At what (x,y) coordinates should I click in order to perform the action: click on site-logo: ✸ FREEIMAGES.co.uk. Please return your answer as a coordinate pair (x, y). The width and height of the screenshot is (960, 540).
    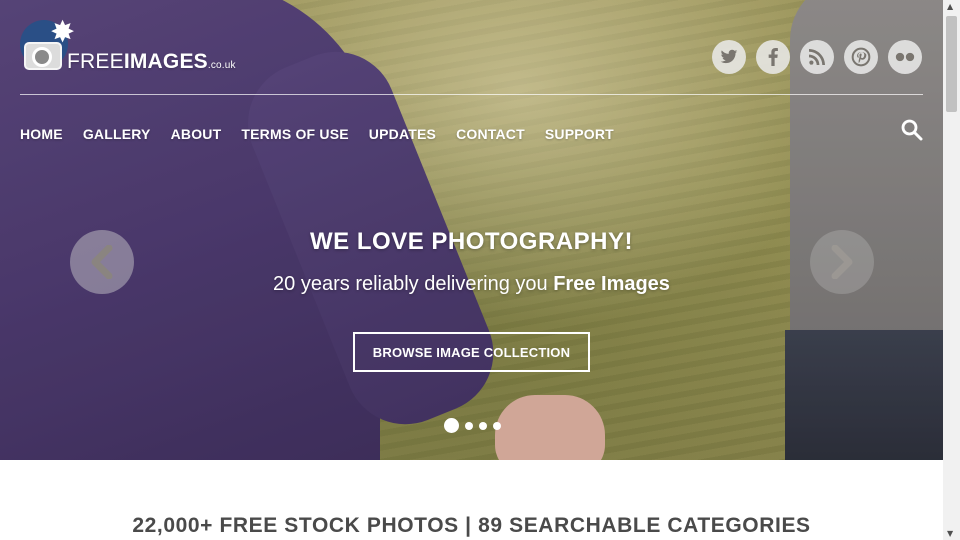
    Looking at the image, I should click on (135, 45).